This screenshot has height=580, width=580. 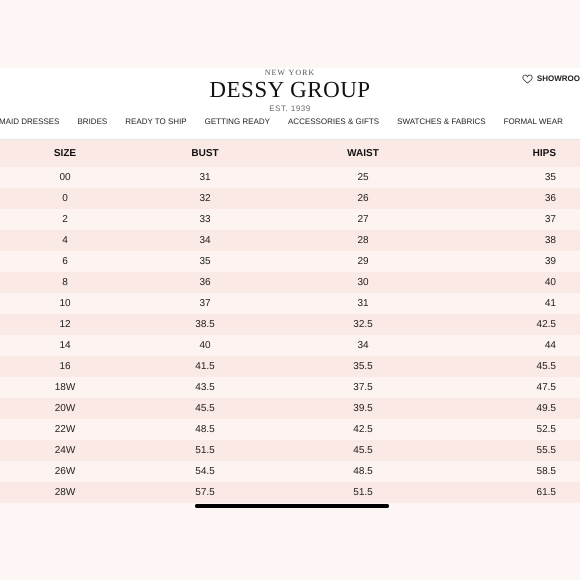 What do you see at coordinates (550, 241) in the screenshot?
I see `table-cell-text: 38` at bounding box center [550, 241].